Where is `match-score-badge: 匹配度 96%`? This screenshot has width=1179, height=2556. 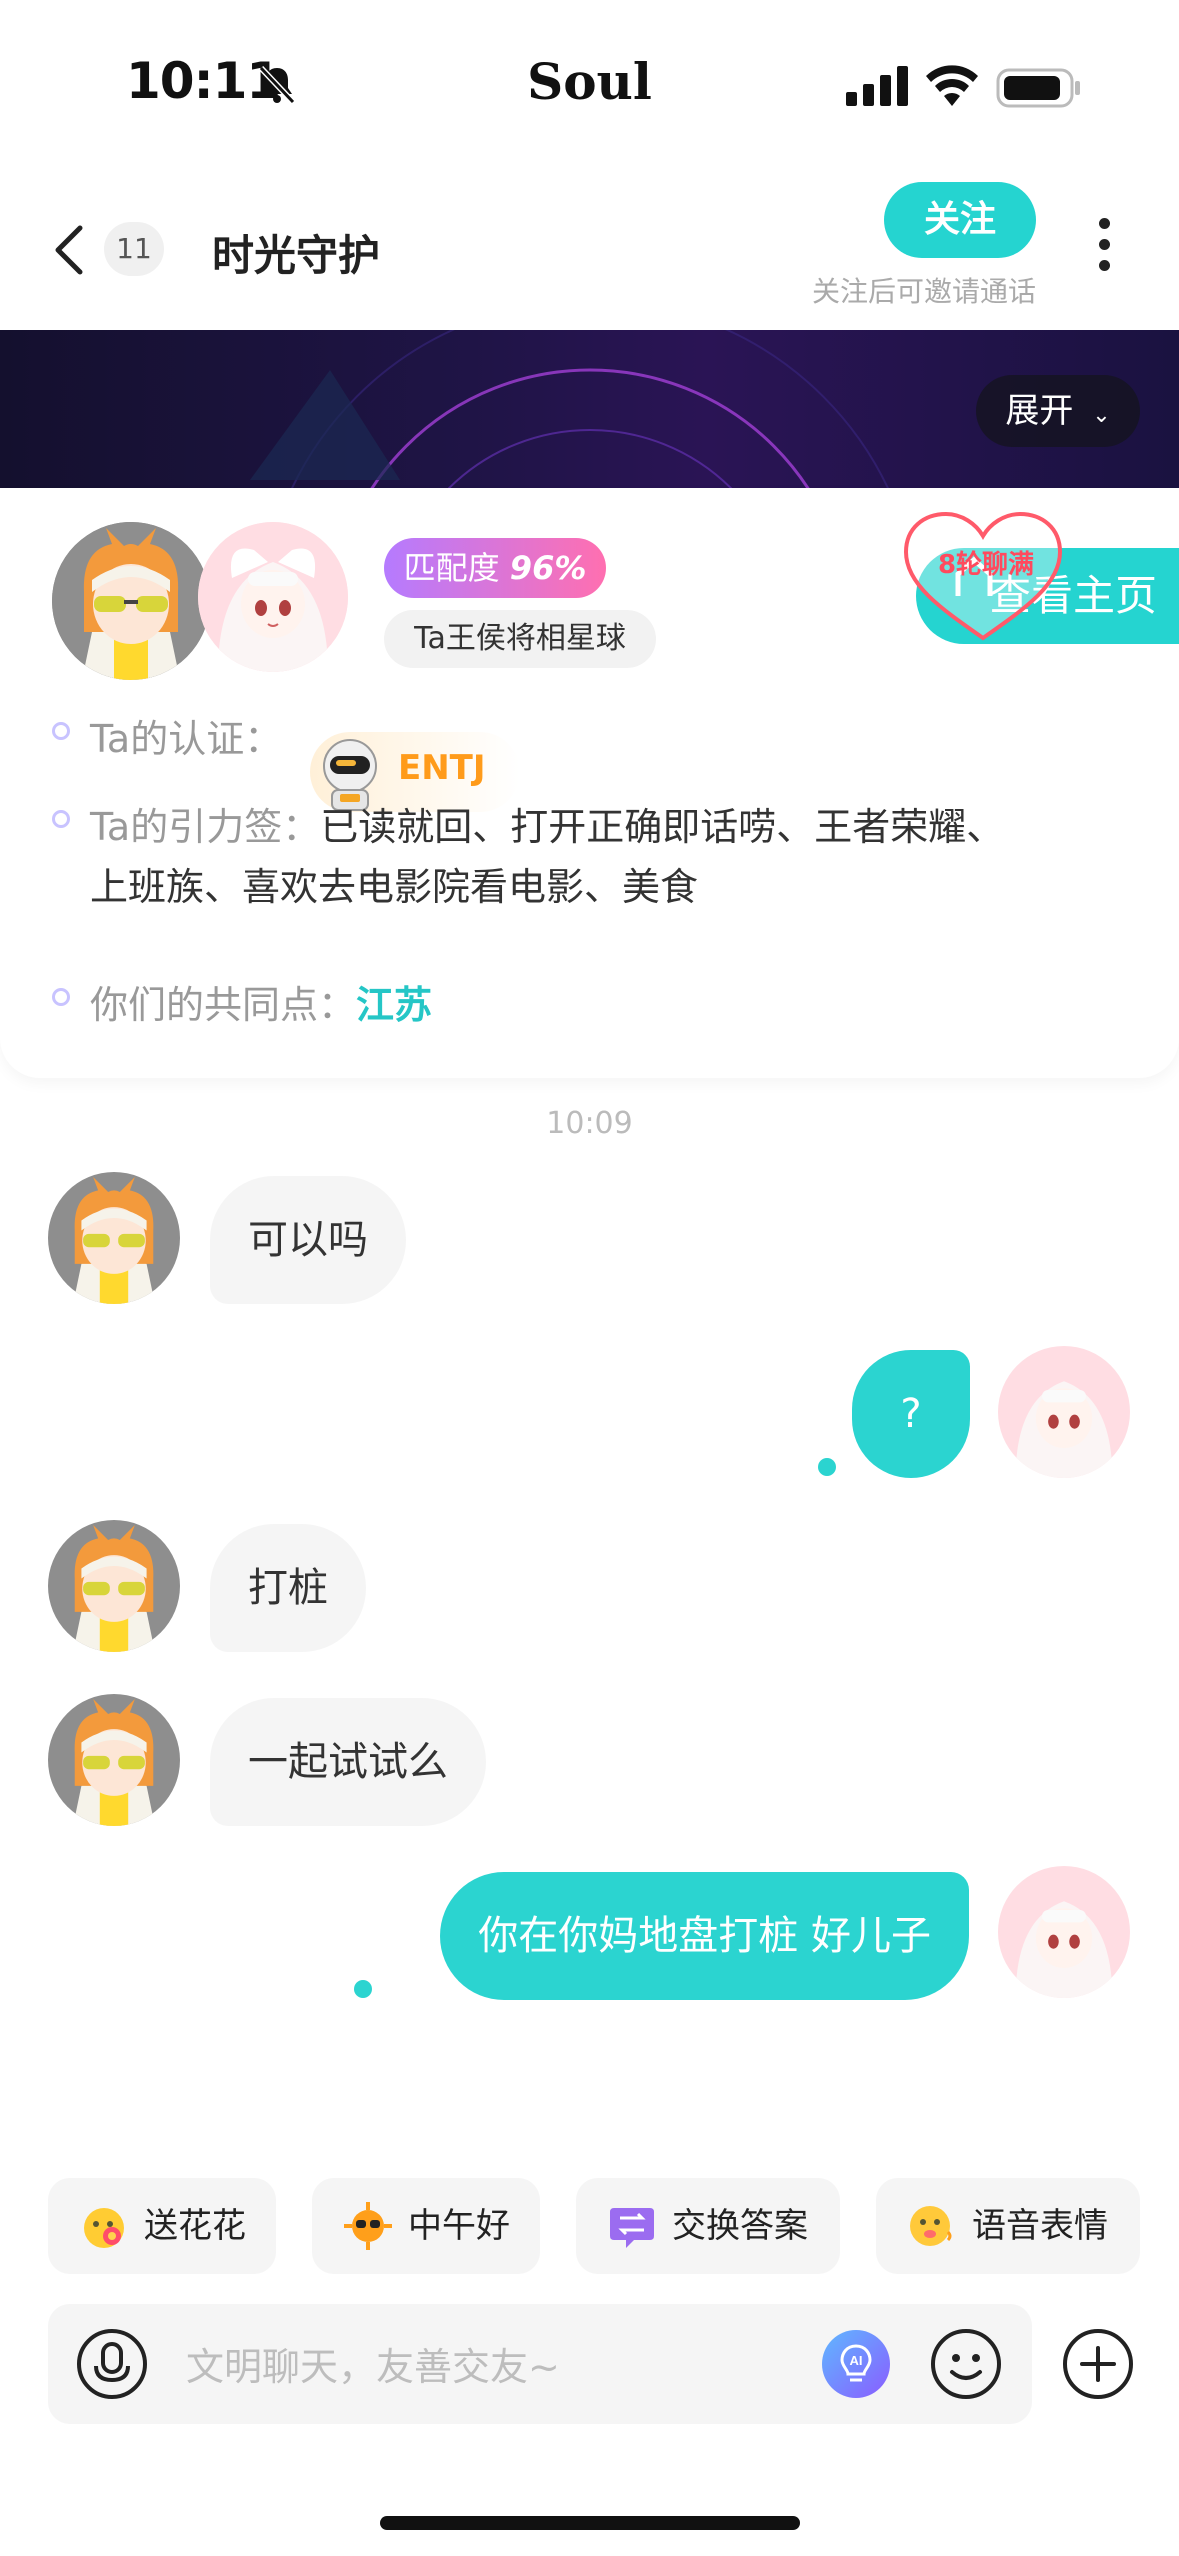
match-score-badge: 匹配度 96% is located at coordinates (495, 568).